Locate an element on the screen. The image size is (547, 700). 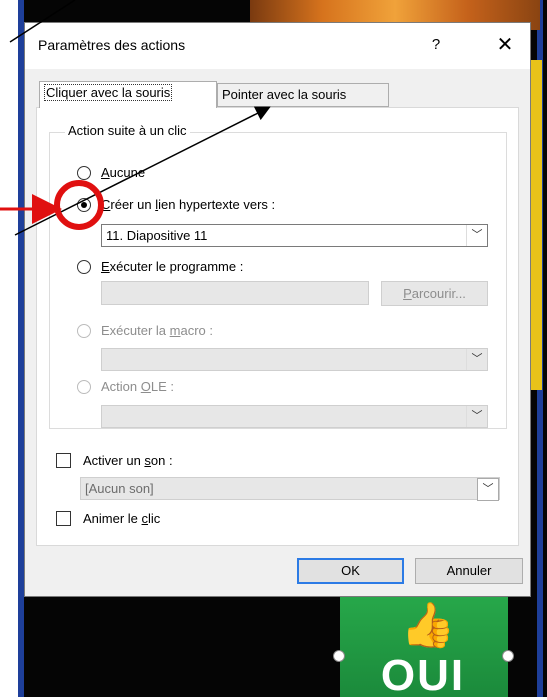
thumbs-up-icon: 👍 is located at coordinates (428, 625).